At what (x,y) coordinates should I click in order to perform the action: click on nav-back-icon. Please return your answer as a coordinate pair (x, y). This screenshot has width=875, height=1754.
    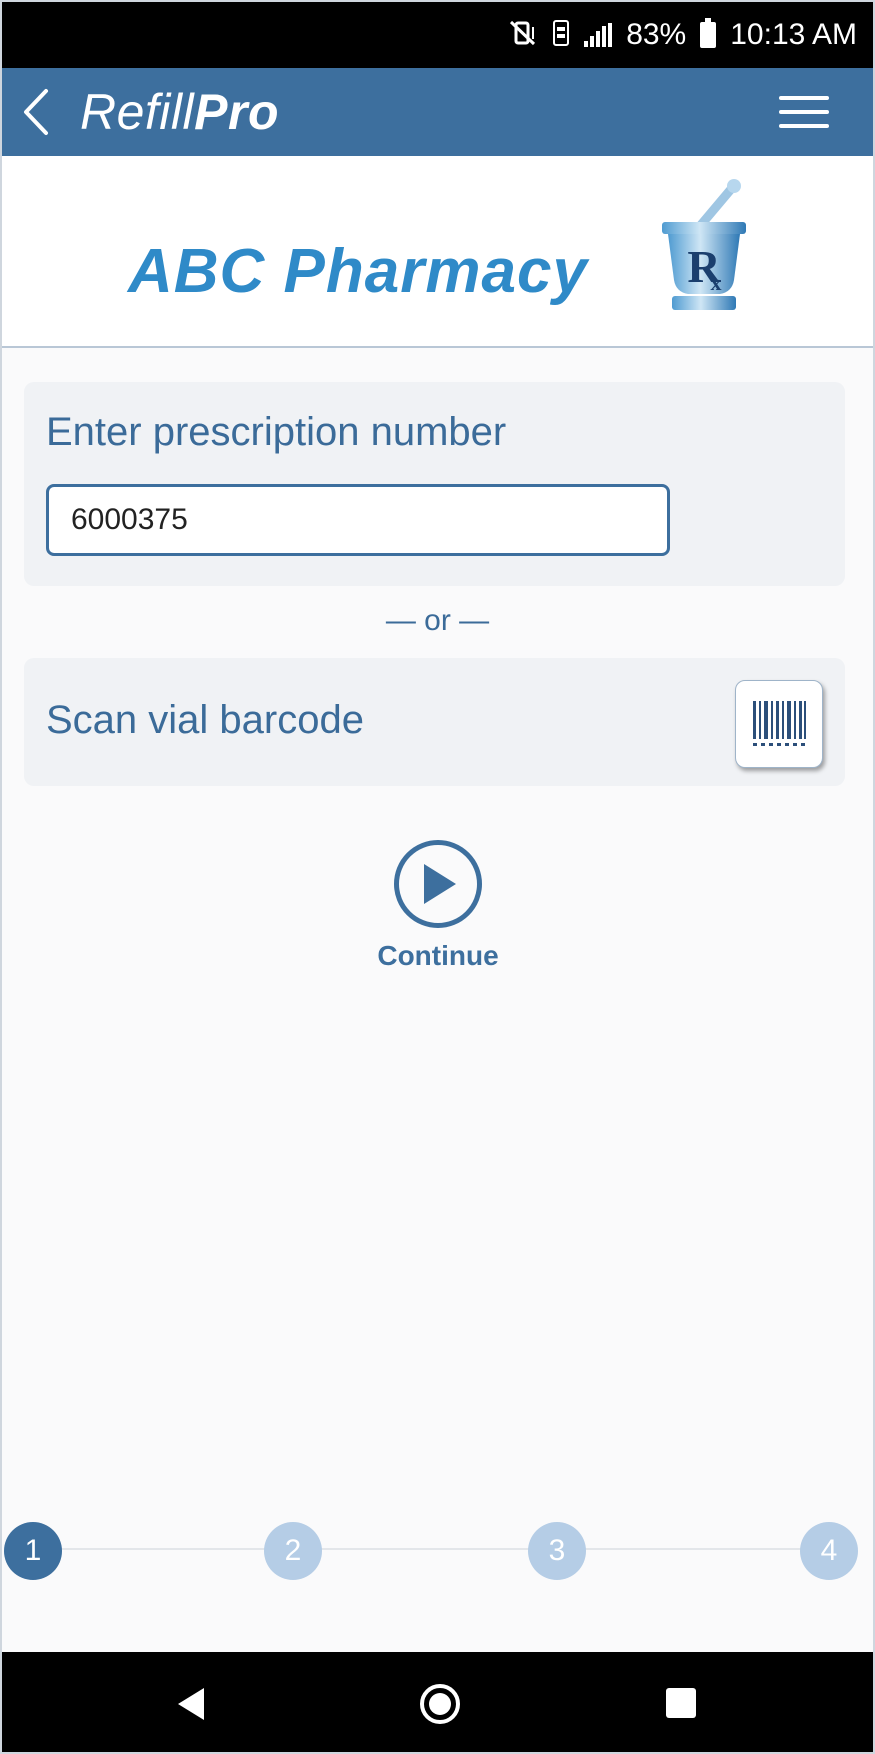
    Looking at the image, I should click on (192, 1704).